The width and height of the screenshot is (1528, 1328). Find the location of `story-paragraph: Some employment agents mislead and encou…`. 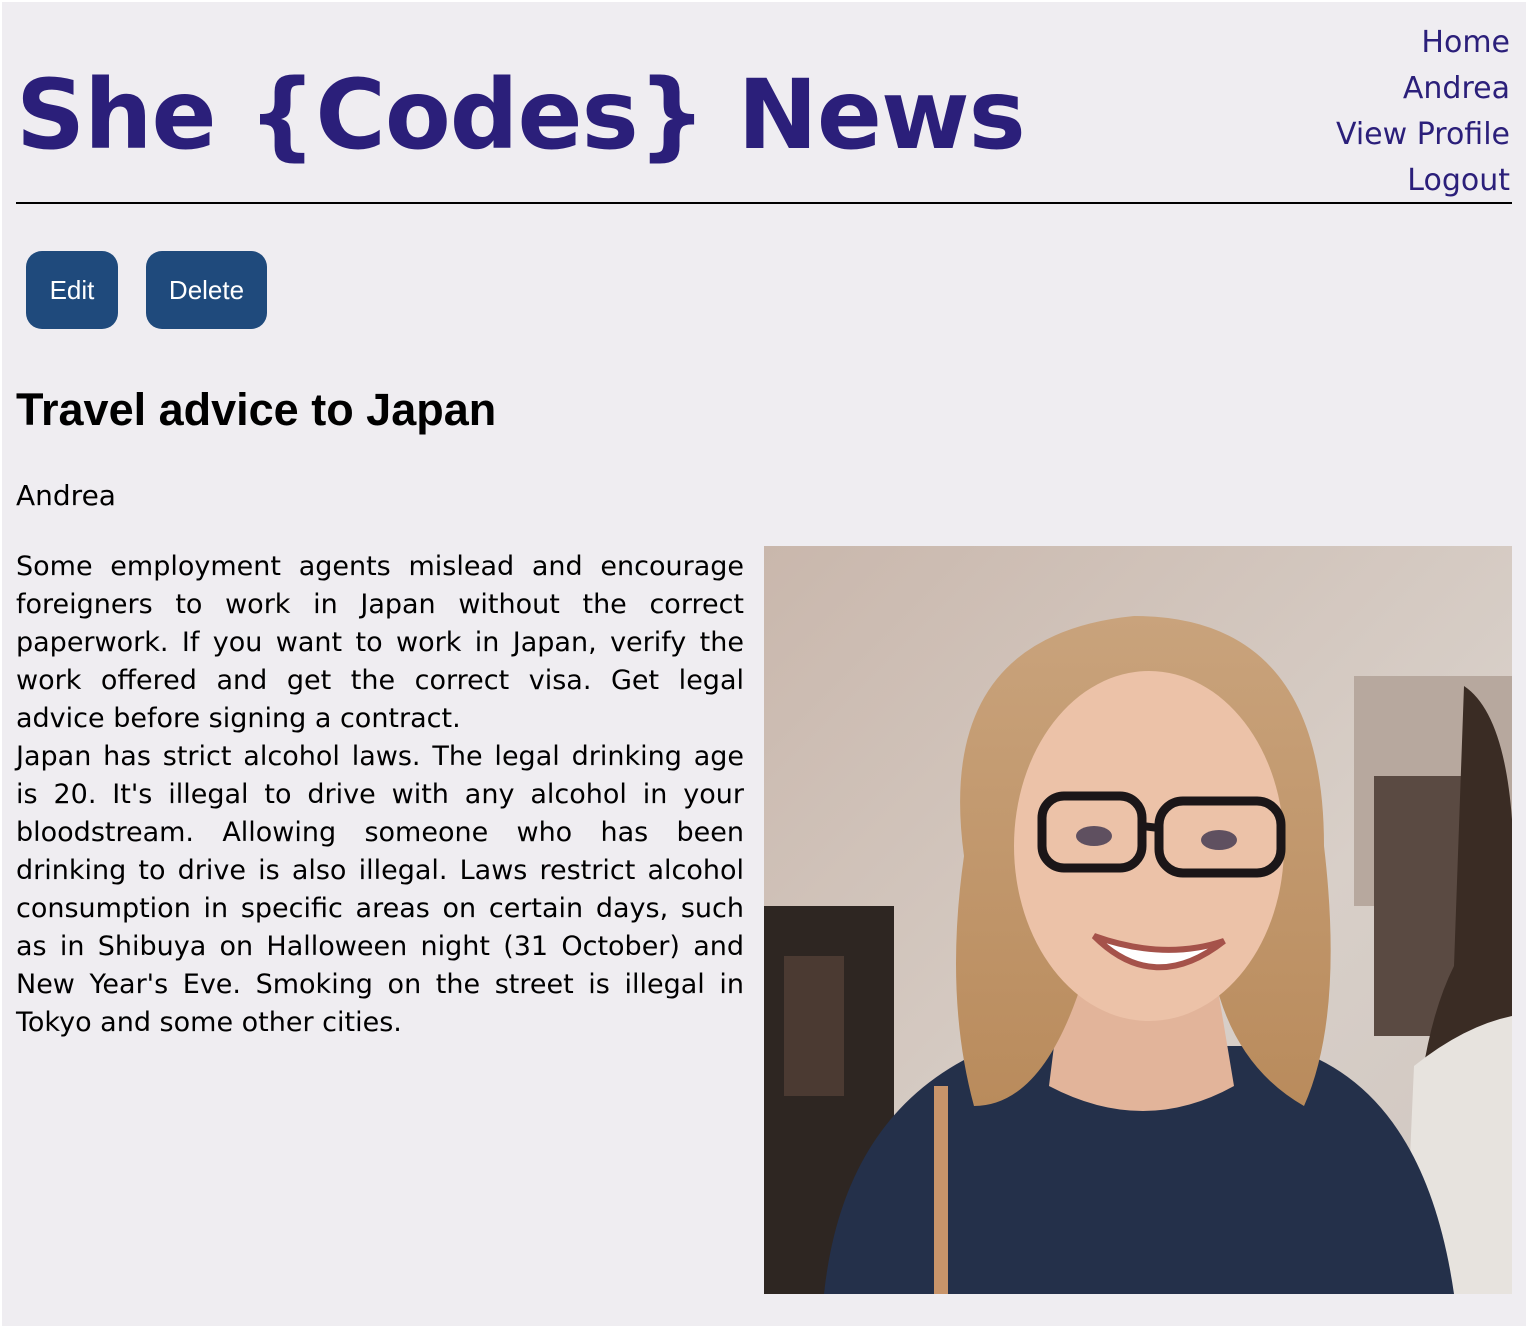

story-paragraph: Some employment agents mislead and encou… is located at coordinates (380, 642).